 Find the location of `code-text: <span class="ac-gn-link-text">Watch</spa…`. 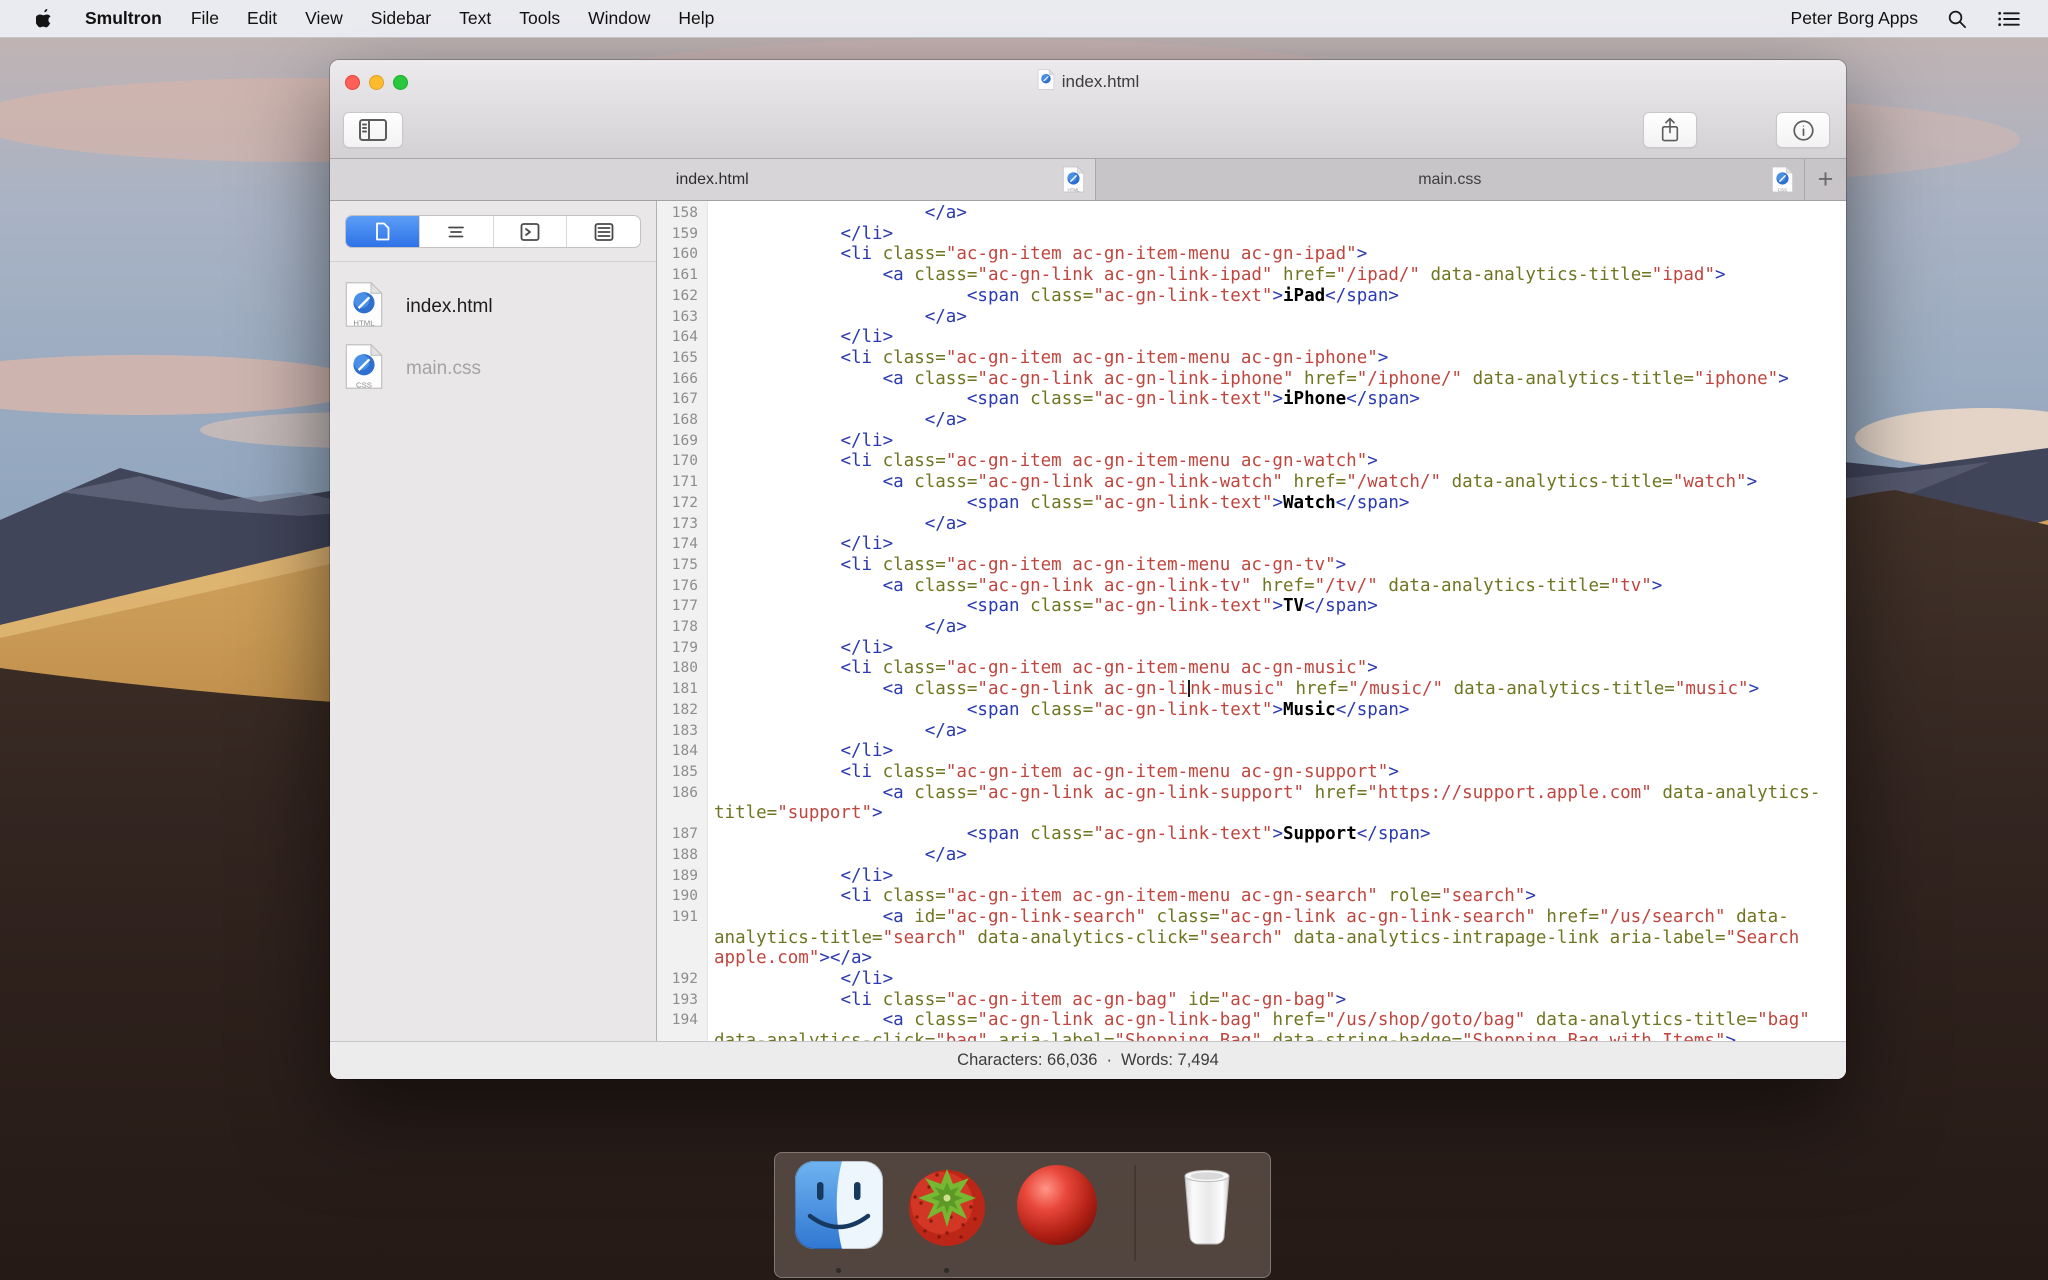

code-text: <span class="ac-gn-link-text">Watch</spa… is located at coordinates (1269, 503).